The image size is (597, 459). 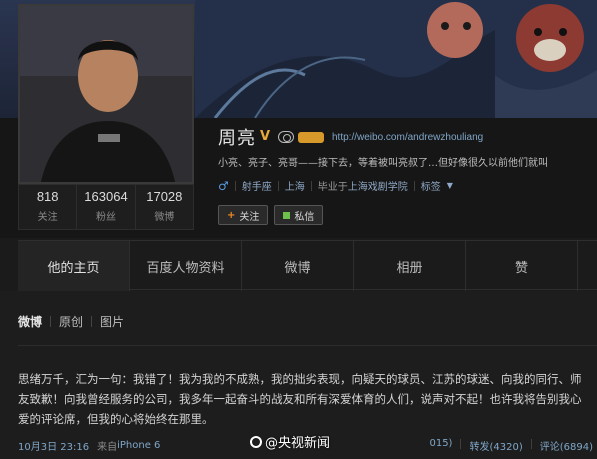 What do you see at coordinates (407, 137) in the screenshot?
I see `profile-url-link: http://weibo.com/andrewzhouliang` at bounding box center [407, 137].